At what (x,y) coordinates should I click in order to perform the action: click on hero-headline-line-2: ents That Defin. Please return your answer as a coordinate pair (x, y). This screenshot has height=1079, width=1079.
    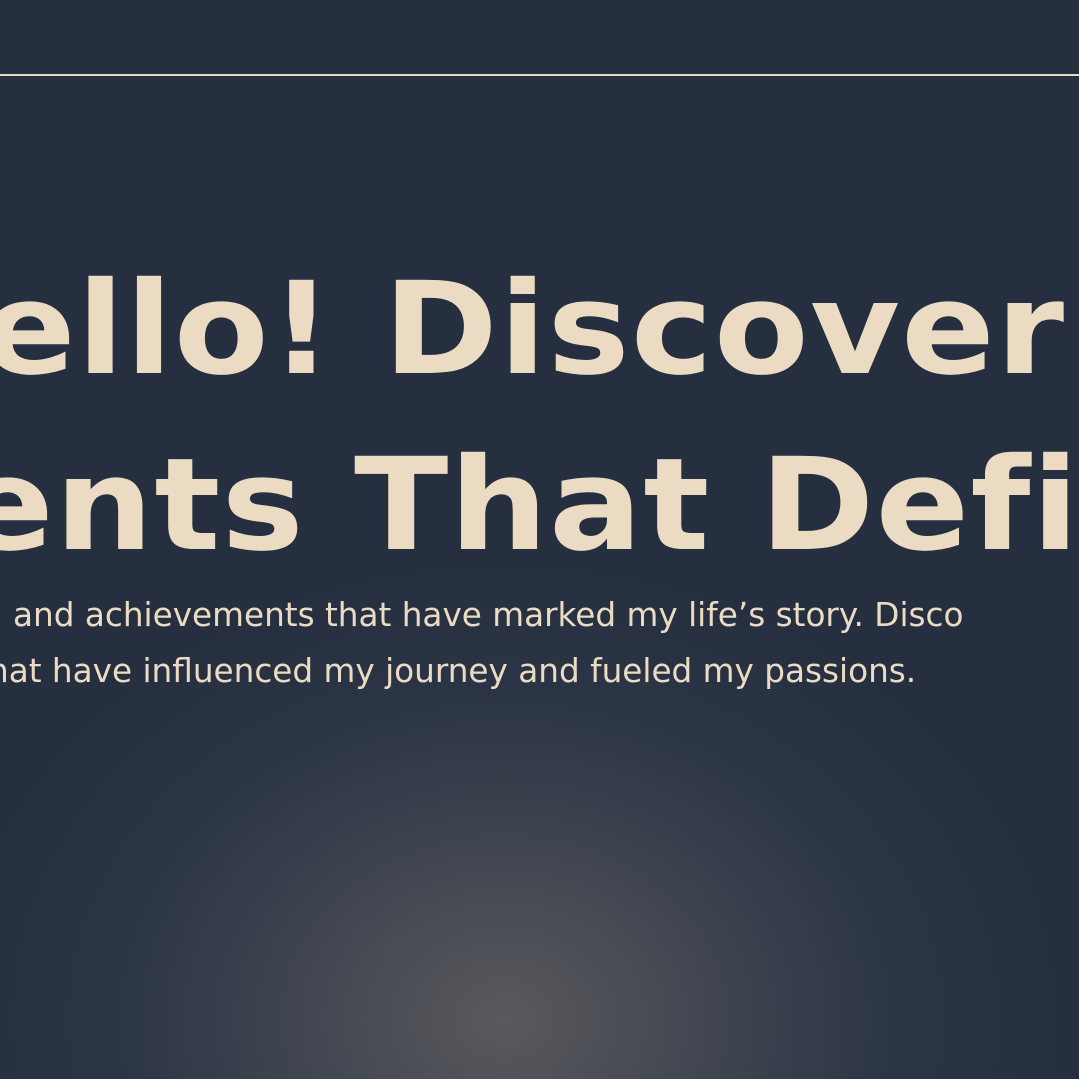
    Looking at the image, I should click on (539, 505).